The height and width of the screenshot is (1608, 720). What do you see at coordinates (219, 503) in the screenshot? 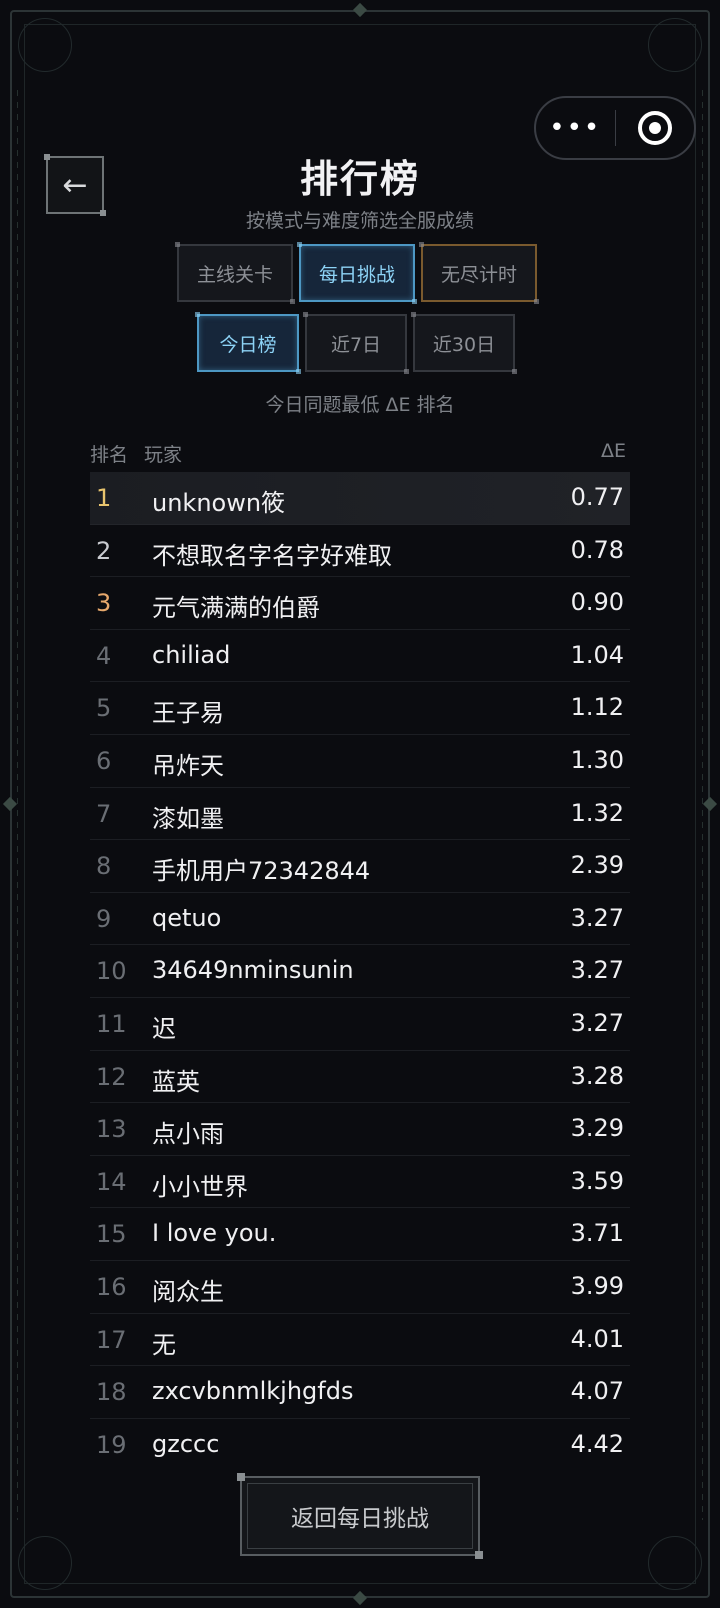
I see `row-player: unknown筱` at bounding box center [219, 503].